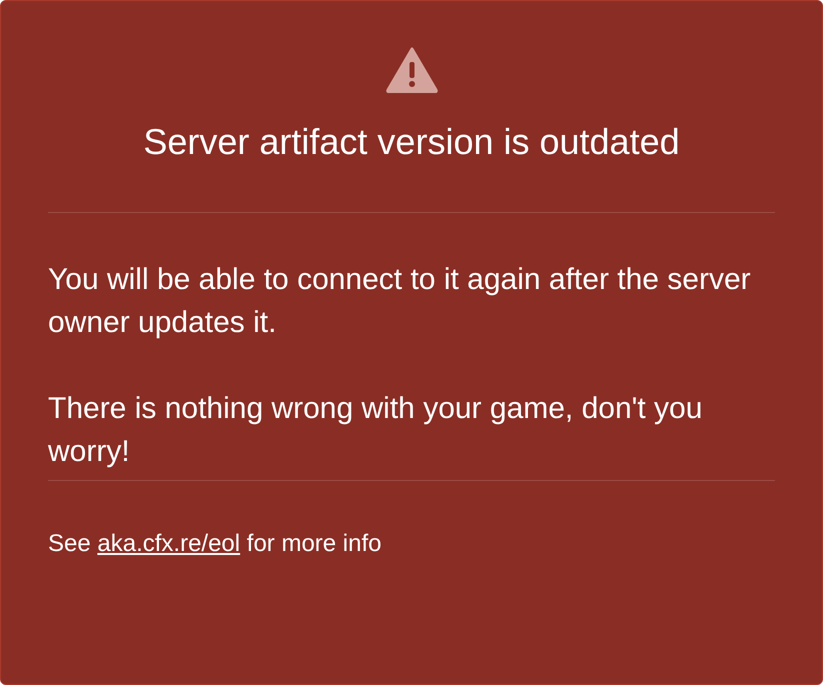 This screenshot has height=685, width=823. Describe the element at coordinates (411, 142) in the screenshot. I see `dialog-title: Server artifact version is outdated` at that location.